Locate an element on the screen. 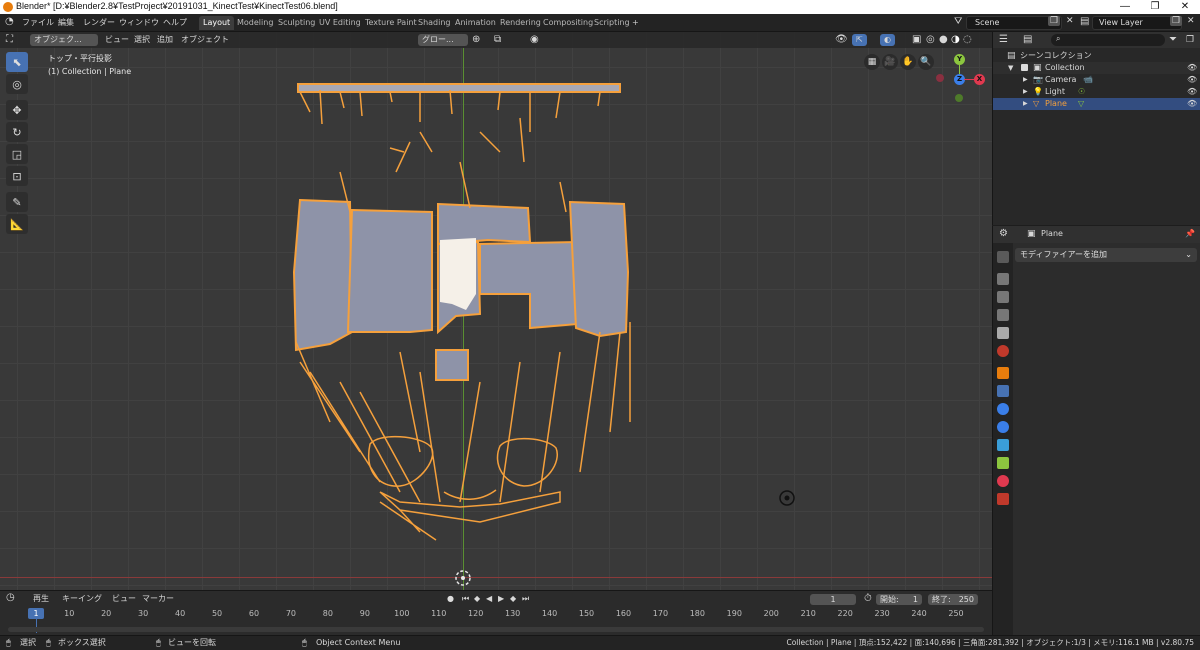 This screenshot has height=650, width=1200. toggle-quad-view-icon: ▦ is located at coordinates (872, 62).